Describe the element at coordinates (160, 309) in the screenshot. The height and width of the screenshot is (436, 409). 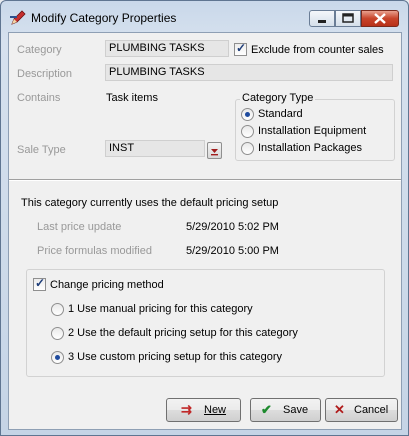
I see `radio-manual-pricing-label: 1 Use manual pricing for this category` at that location.